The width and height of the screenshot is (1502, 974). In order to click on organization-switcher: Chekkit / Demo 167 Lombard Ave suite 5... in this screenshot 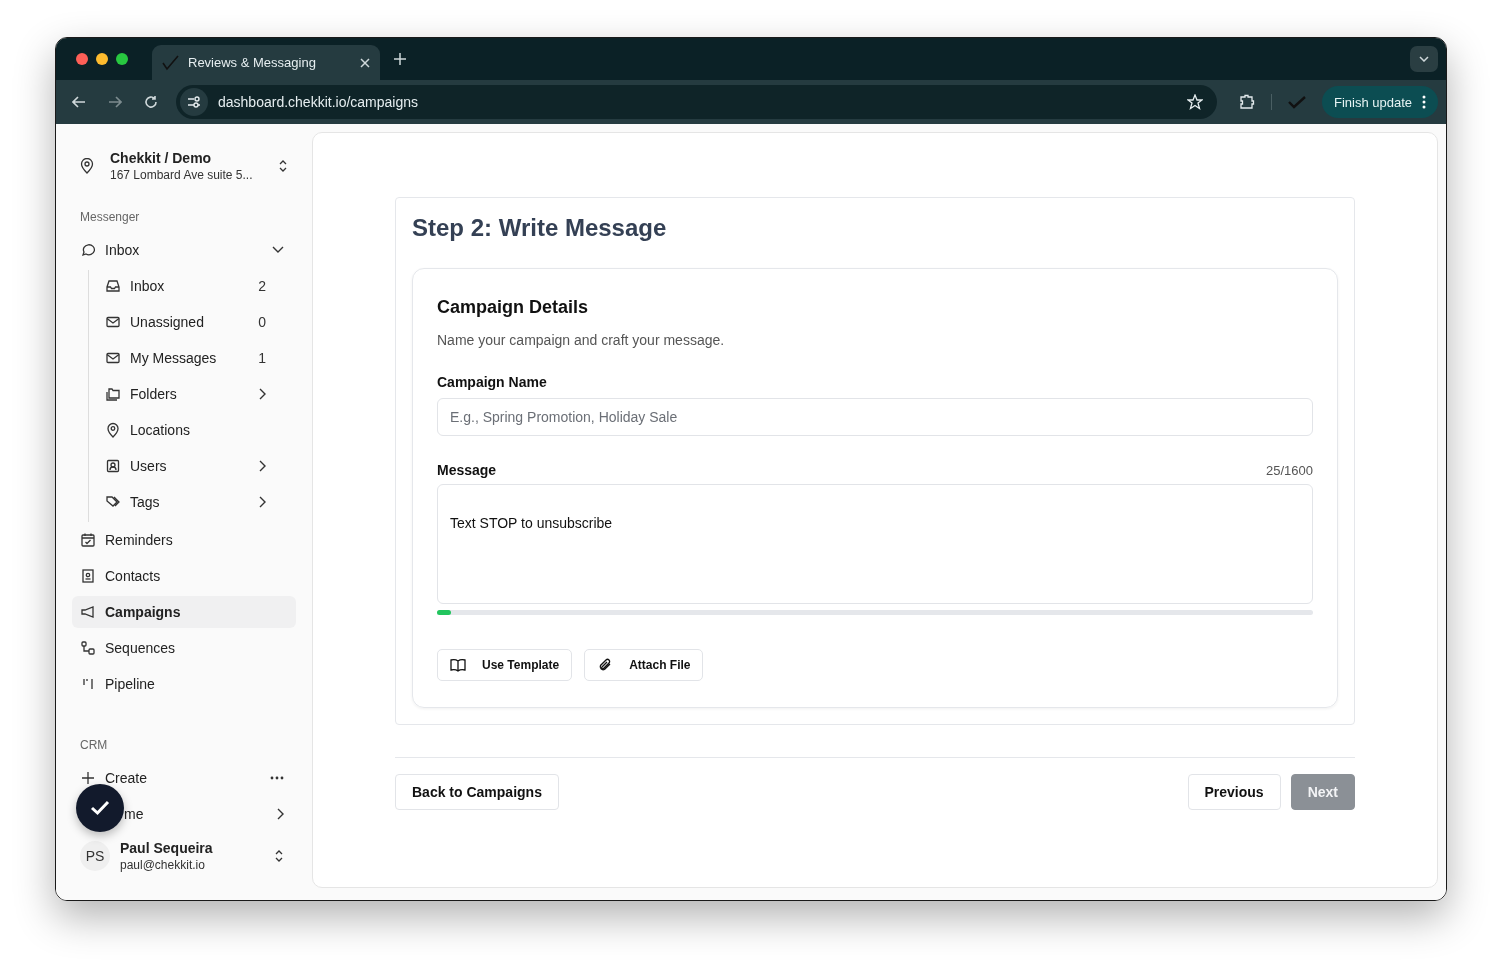, I will do `click(184, 166)`.